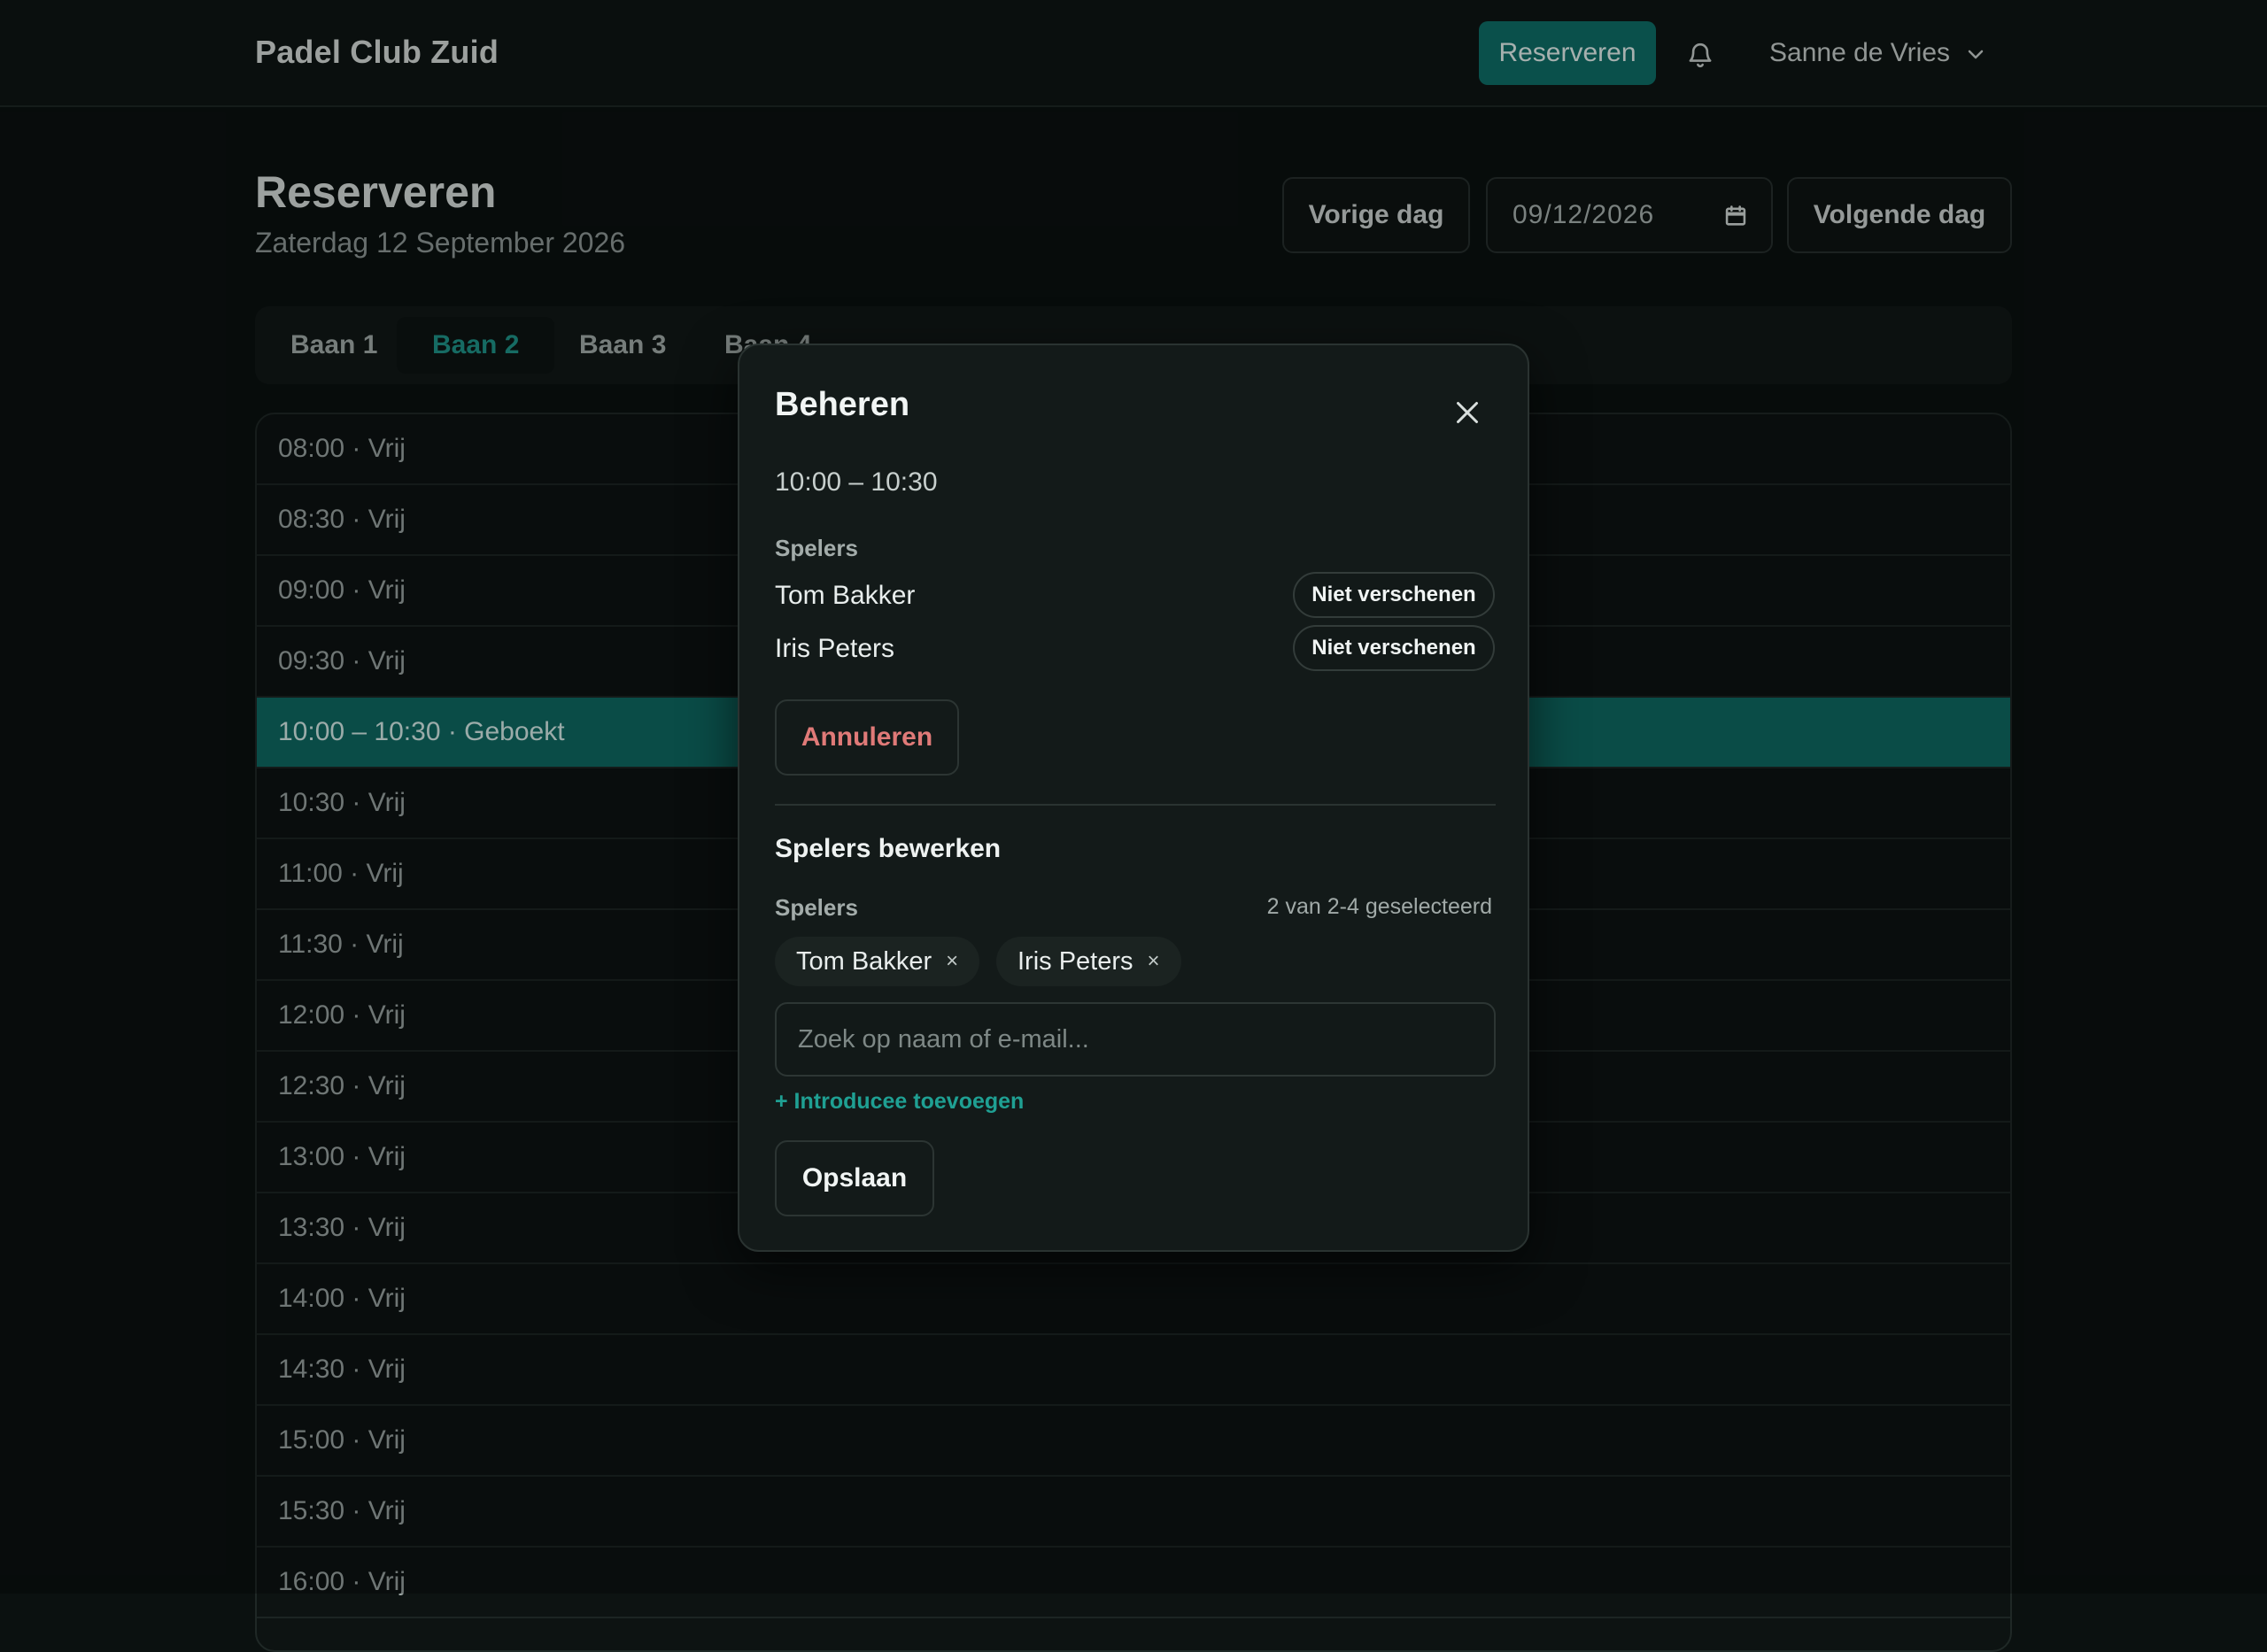 This screenshot has height=1652, width=2267. I want to click on add-guest-link: + Introducee toevoegen, so click(899, 1102).